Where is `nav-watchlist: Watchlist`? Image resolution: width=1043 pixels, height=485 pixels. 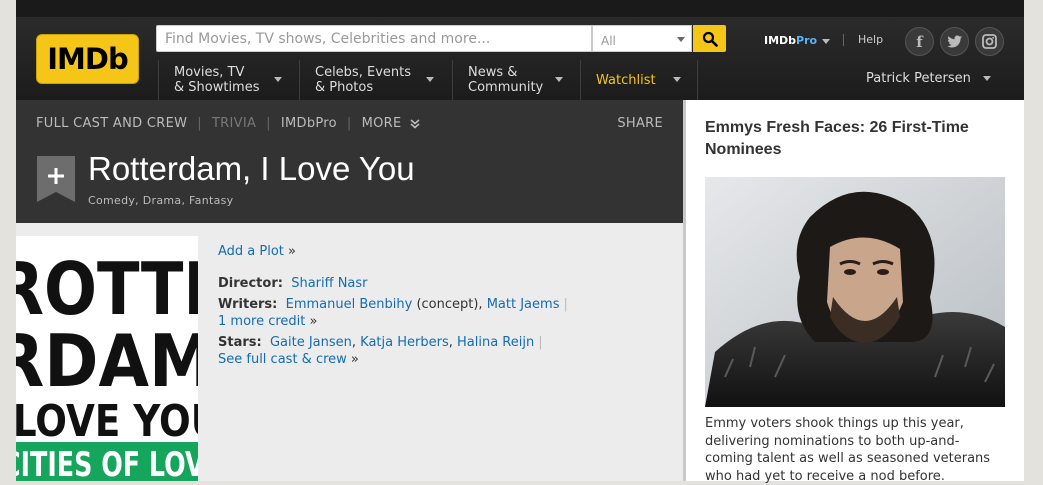
nav-watchlist: Watchlist is located at coordinates (639, 80).